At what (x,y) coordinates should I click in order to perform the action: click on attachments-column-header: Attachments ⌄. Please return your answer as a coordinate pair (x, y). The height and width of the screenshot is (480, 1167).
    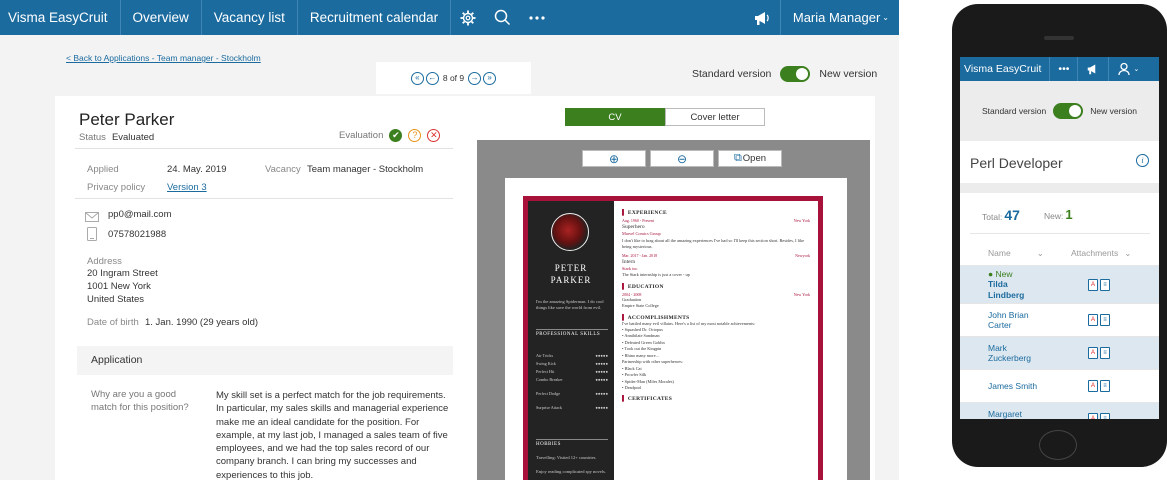
    Looking at the image, I should click on (1101, 253).